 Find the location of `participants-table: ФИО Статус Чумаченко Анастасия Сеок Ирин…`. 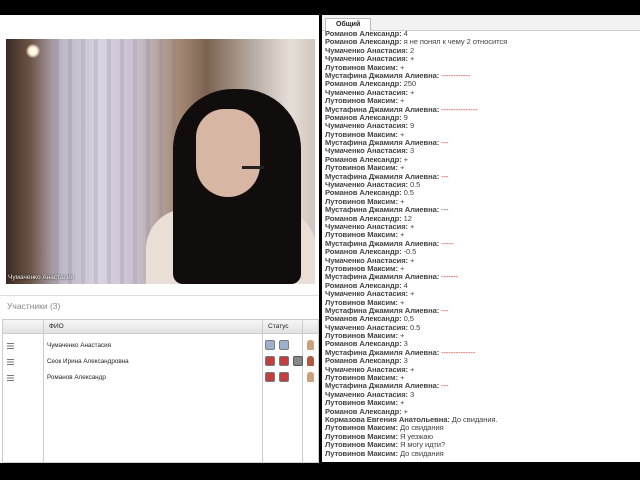

participants-table: ФИО Статус Чумаченко Анастасия Сеок Ирин… is located at coordinates (160, 391).